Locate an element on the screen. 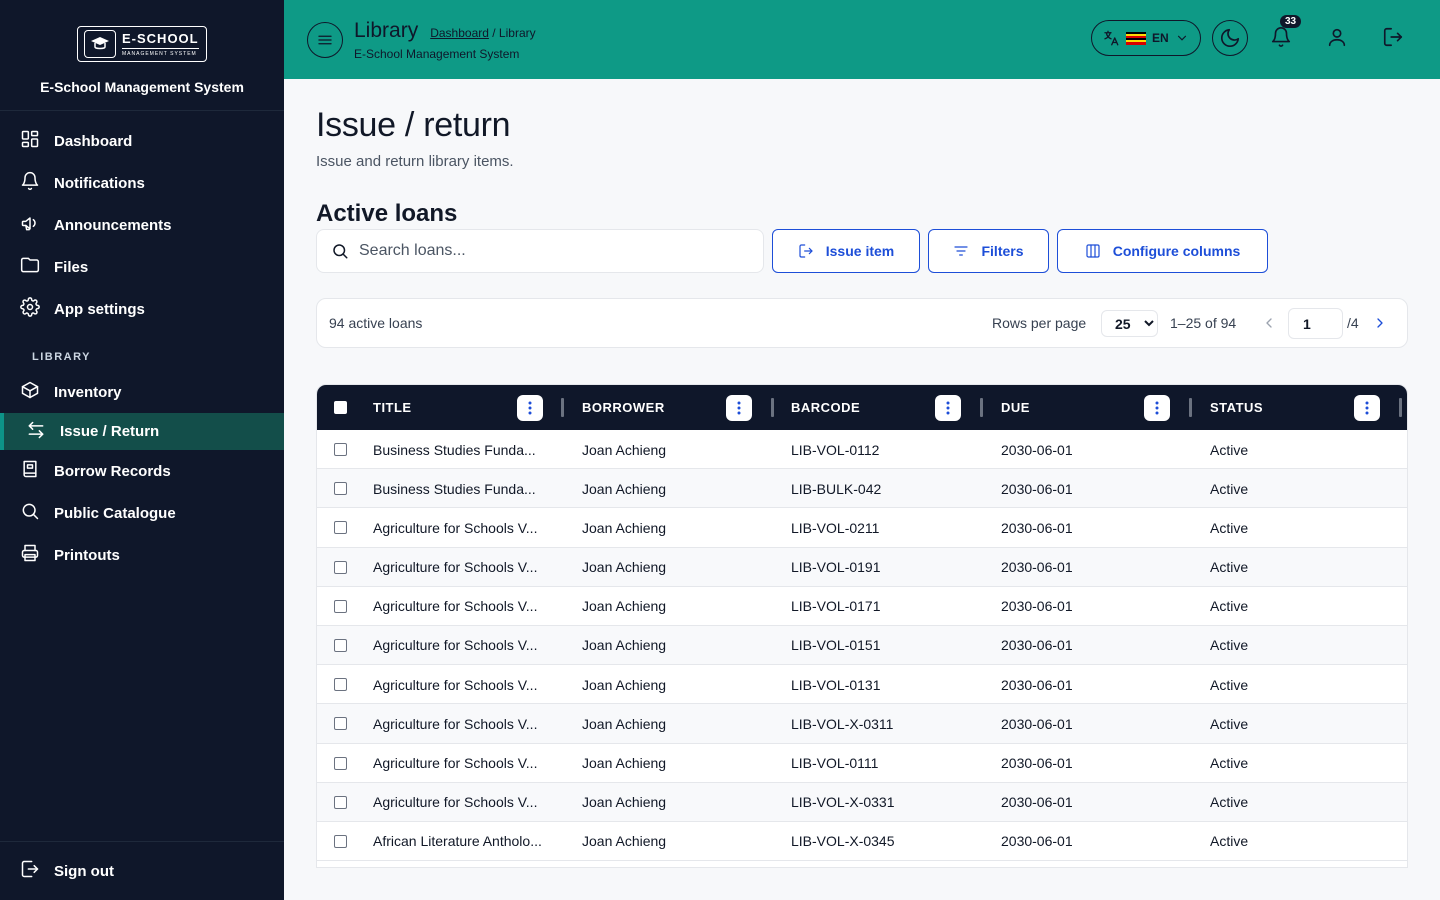  sidebar-item-borrow-records: Borrow Records is located at coordinates (142, 471).